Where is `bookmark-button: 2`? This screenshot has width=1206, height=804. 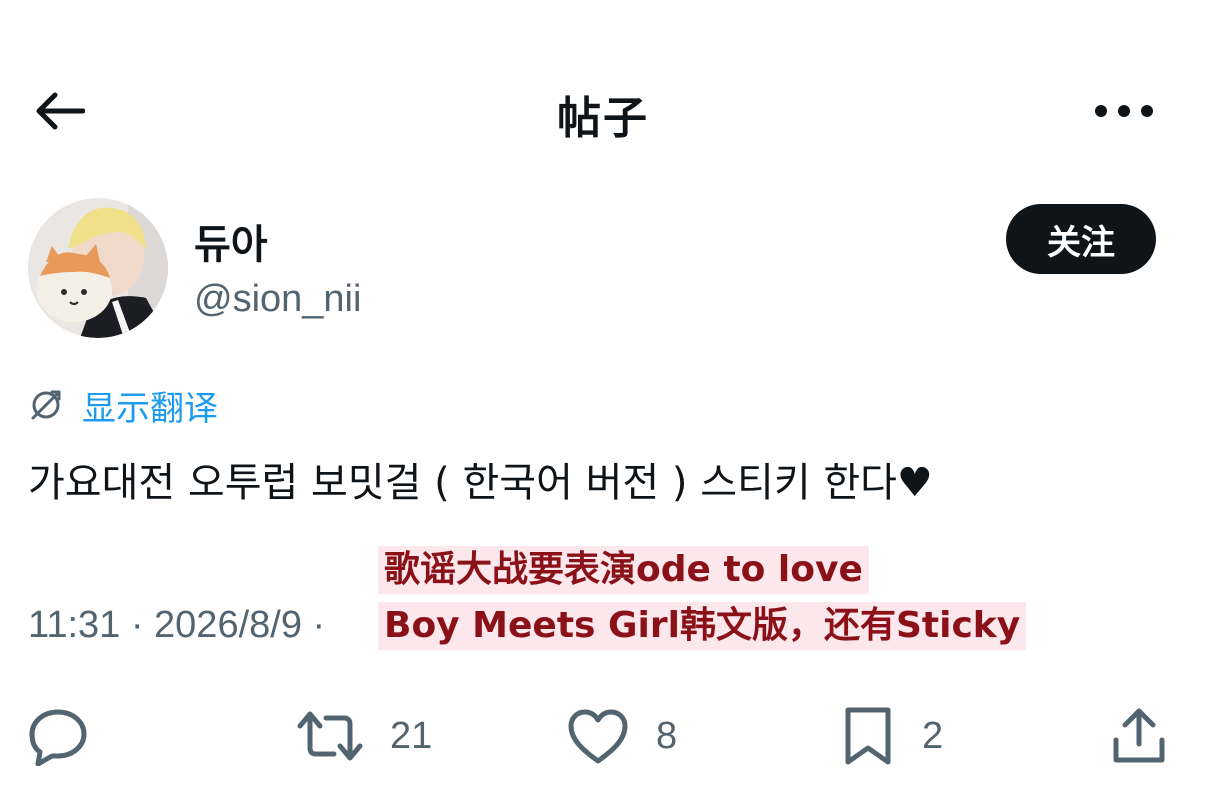
bookmark-button: 2 is located at coordinates (891, 736).